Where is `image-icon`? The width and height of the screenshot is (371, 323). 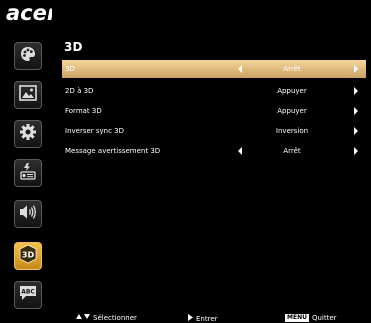
image-icon is located at coordinates (28, 95).